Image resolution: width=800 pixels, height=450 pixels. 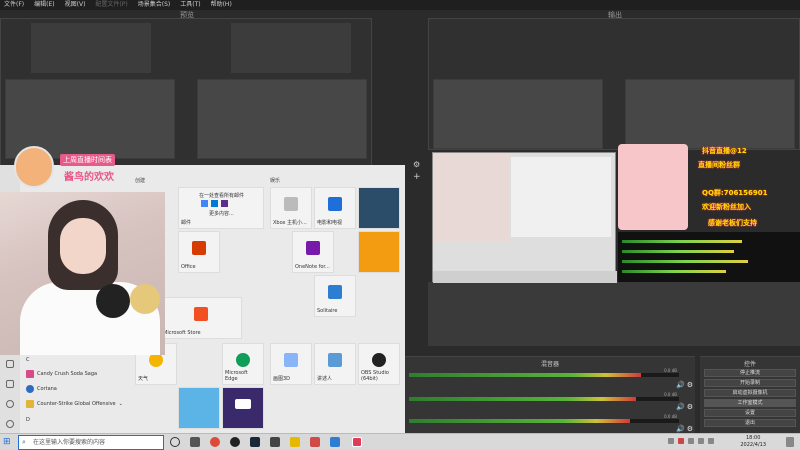 What do you see at coordinates (215, 442) in the screenshot?
I see `chrome-icon` at bounding box center [215, 442].